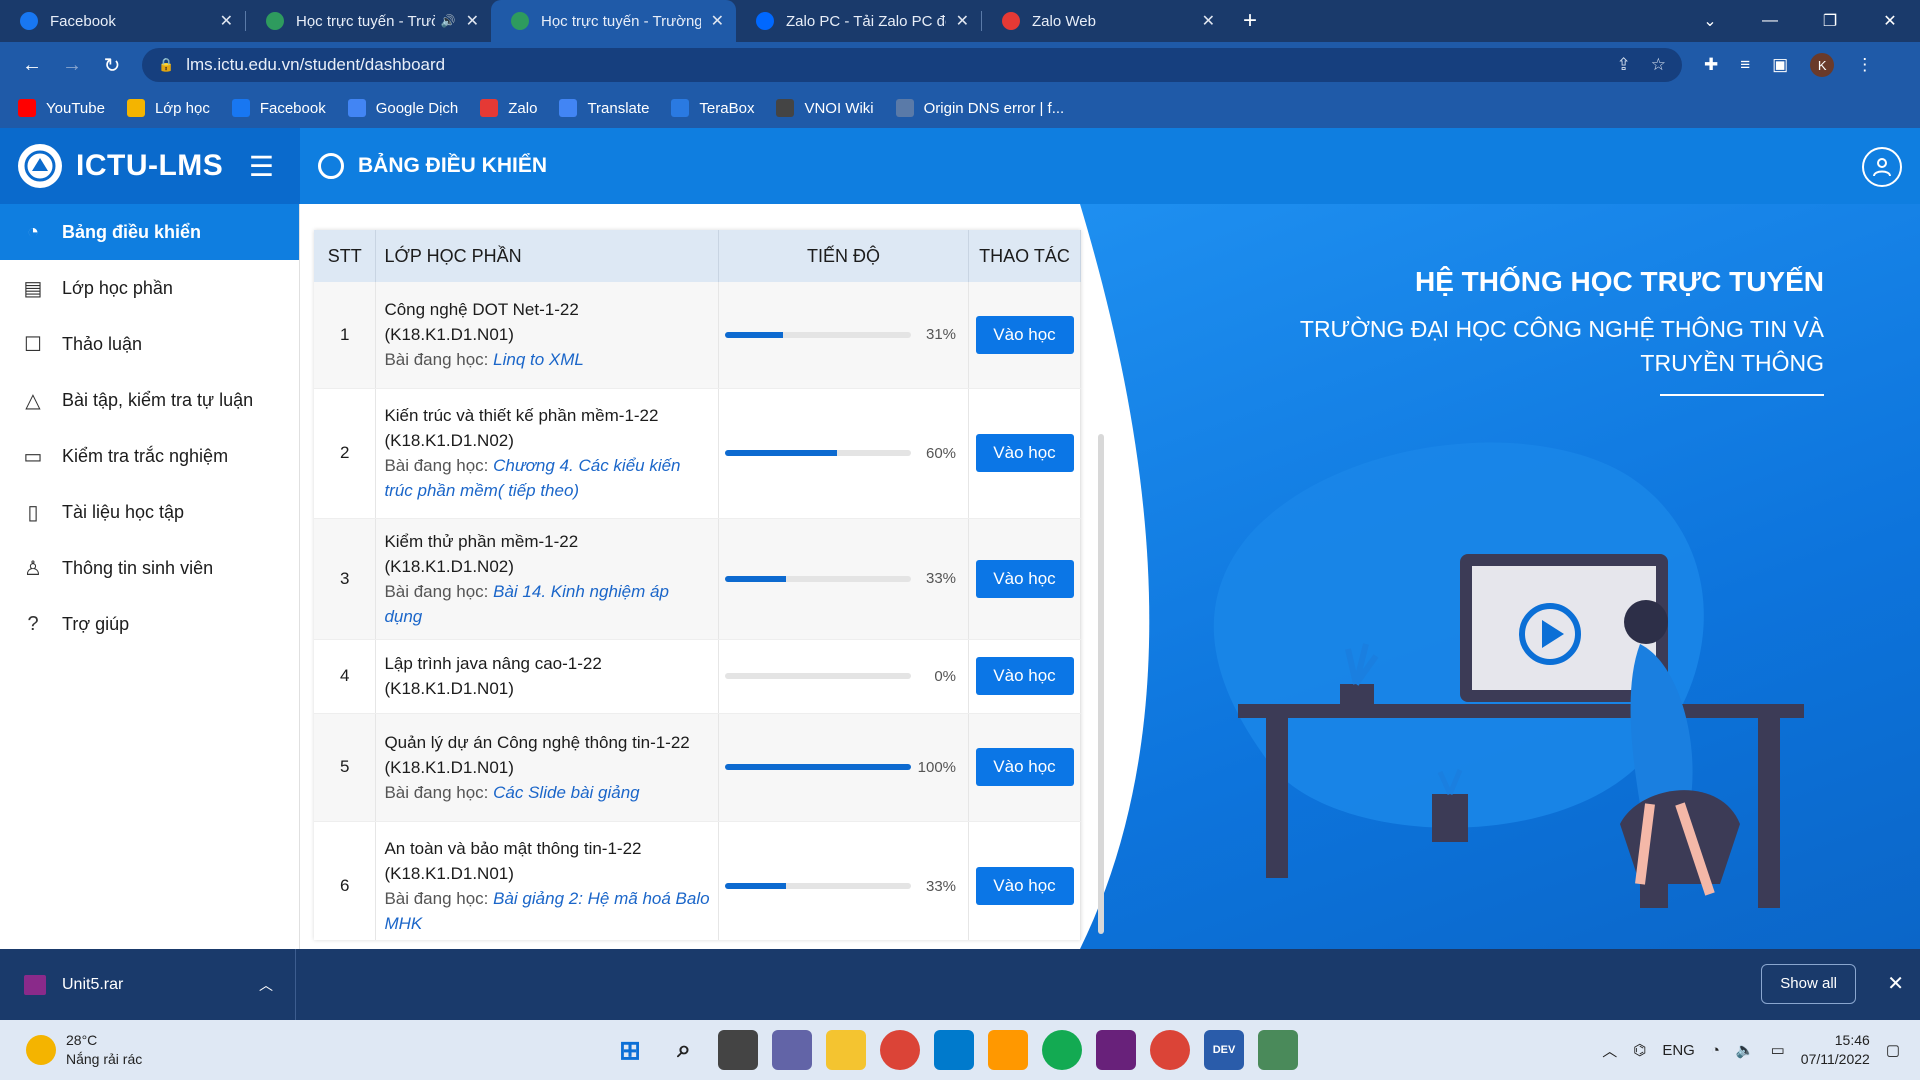 The height and width of the screenshot is (1080, 1920). I want to click on clock: 15:46 07/11/2022, so click(1835, 1050).